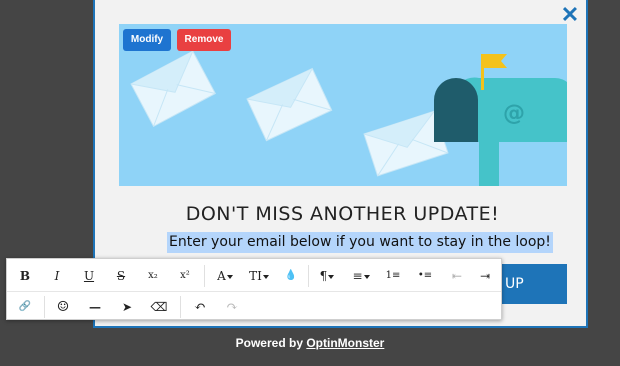  What do you see at coordinates (254, 306) in the screenshot?
I see `toolbar-row-2: 🔗 ☺ — ➤ ⌫ ↶ ↷` at bounding box center [254, 306].